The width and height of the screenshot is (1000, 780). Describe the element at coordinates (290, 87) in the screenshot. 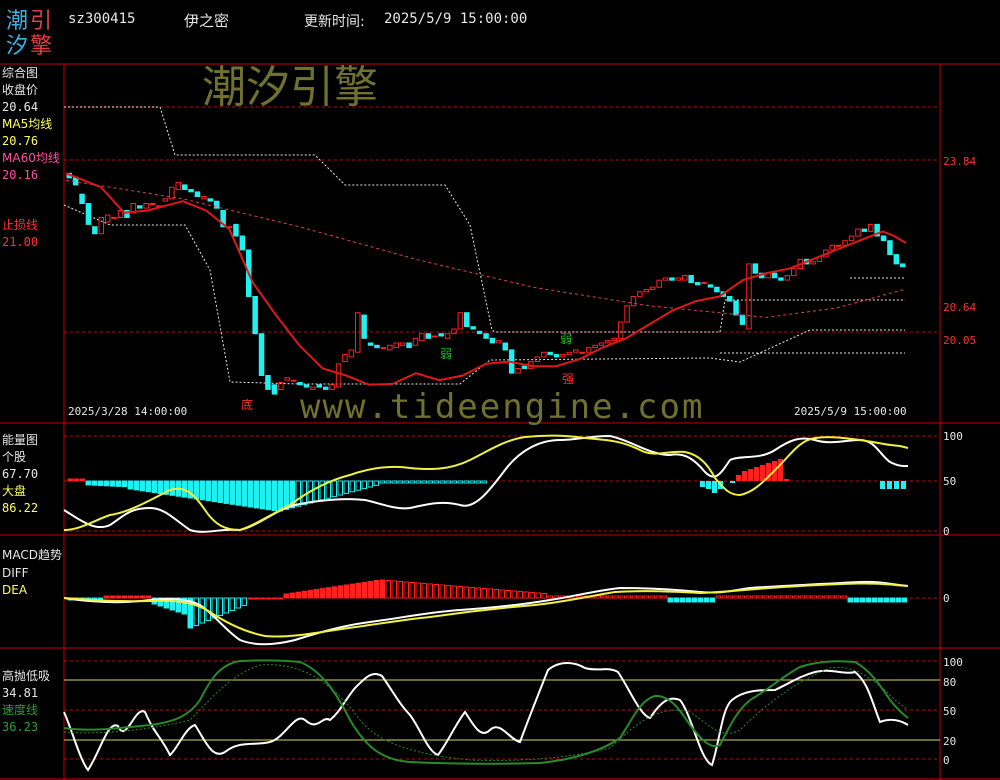

I see `watermark-brand: 潮汐引擎` at that location.